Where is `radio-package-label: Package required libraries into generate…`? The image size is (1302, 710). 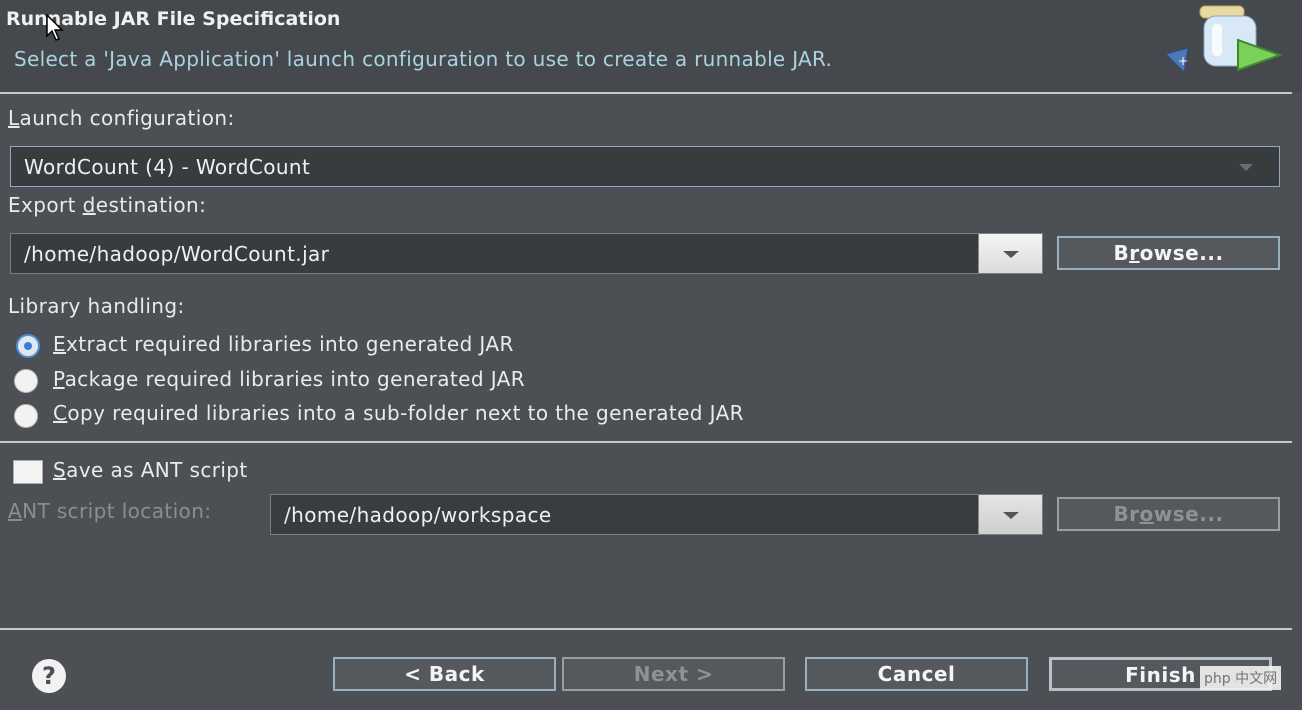 radio-package-label: Package required libraries into generate… is located at coordinates (289, 379).